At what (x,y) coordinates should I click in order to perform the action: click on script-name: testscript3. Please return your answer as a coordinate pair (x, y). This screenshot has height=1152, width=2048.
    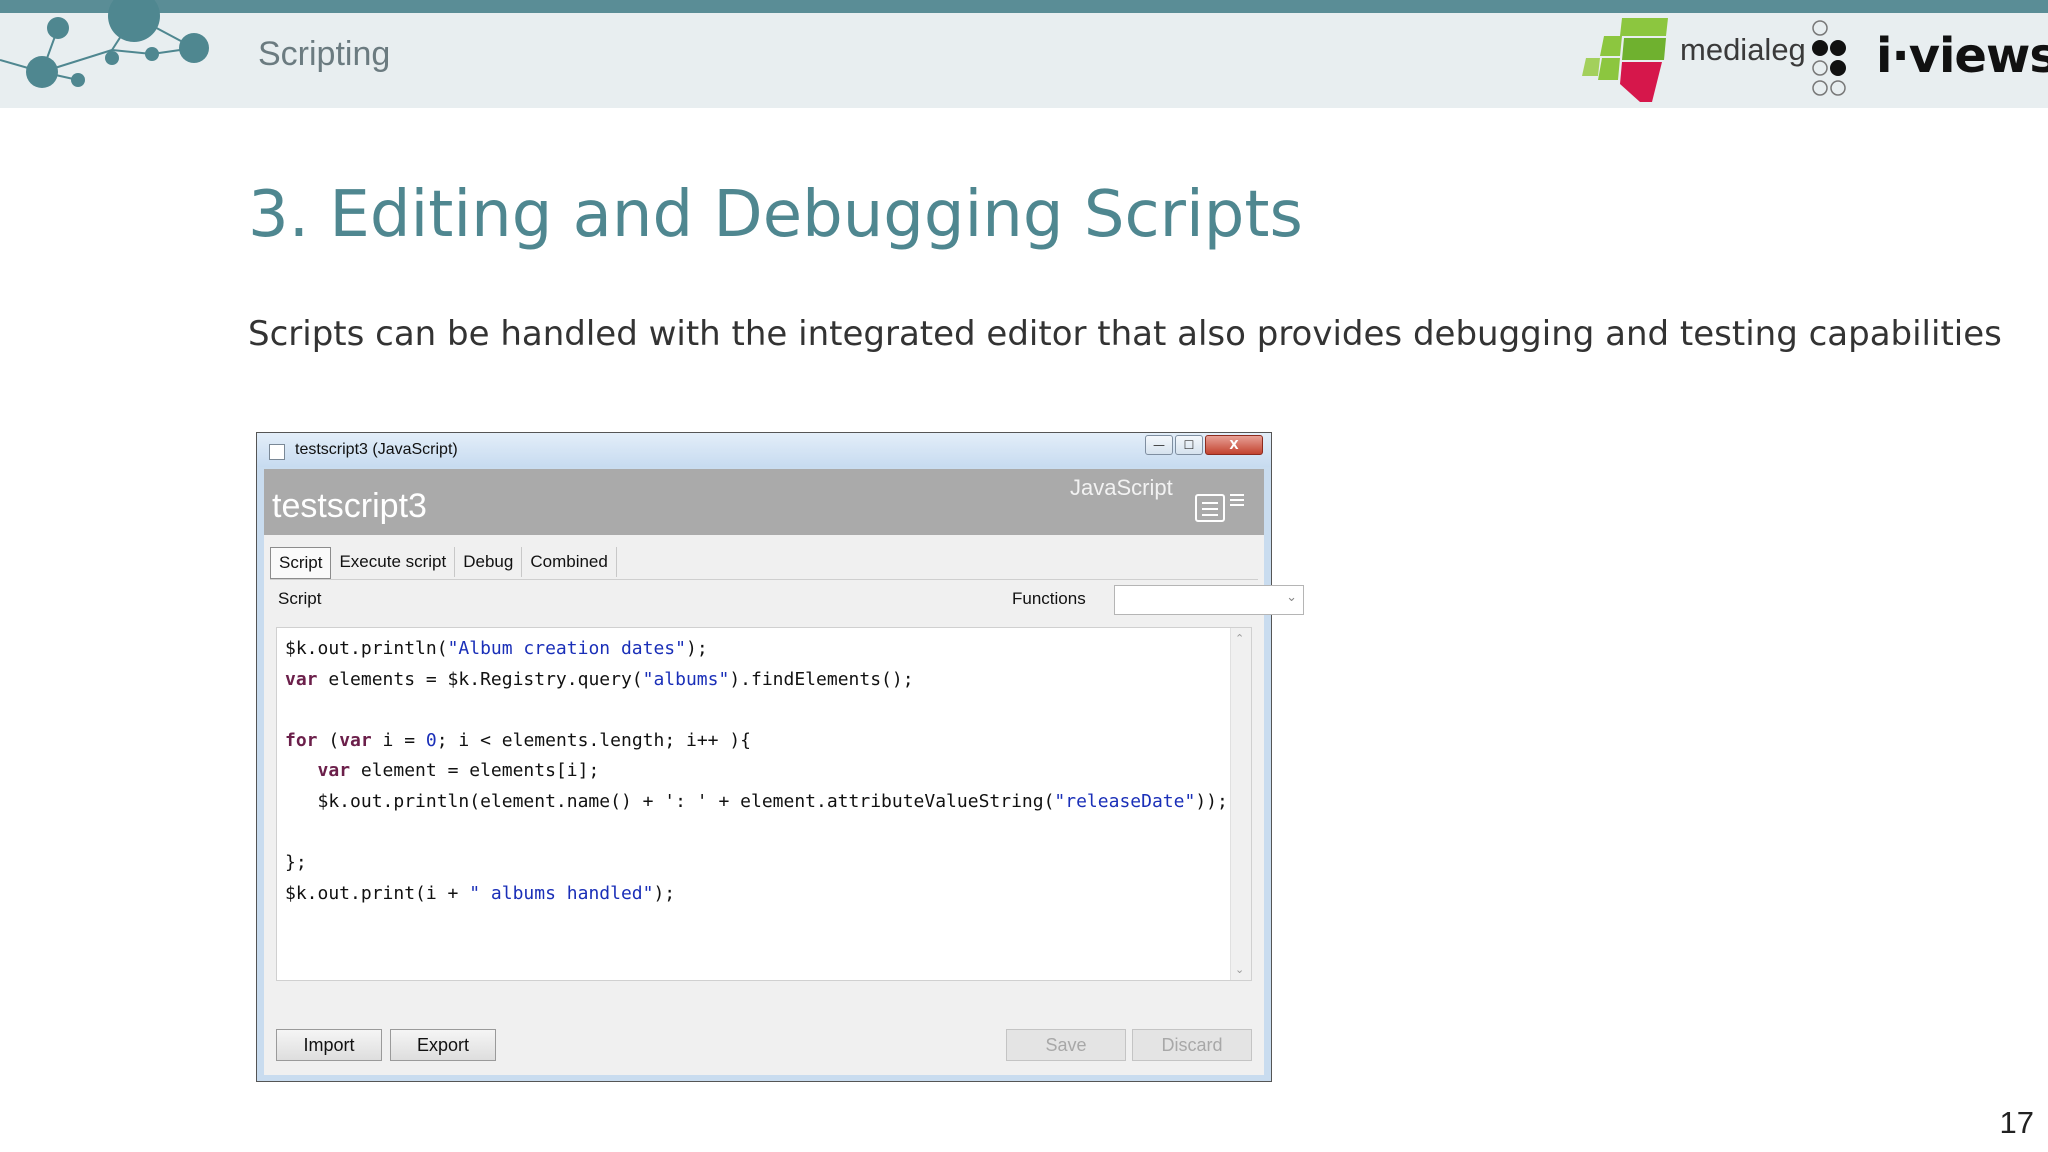
    Looking at the image, I should click on (349, 506).